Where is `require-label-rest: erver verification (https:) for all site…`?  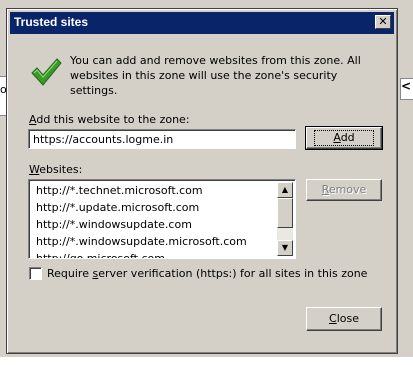
require-label-rest: erver verification (https:) for all site… is located at coordinates (233, 273).